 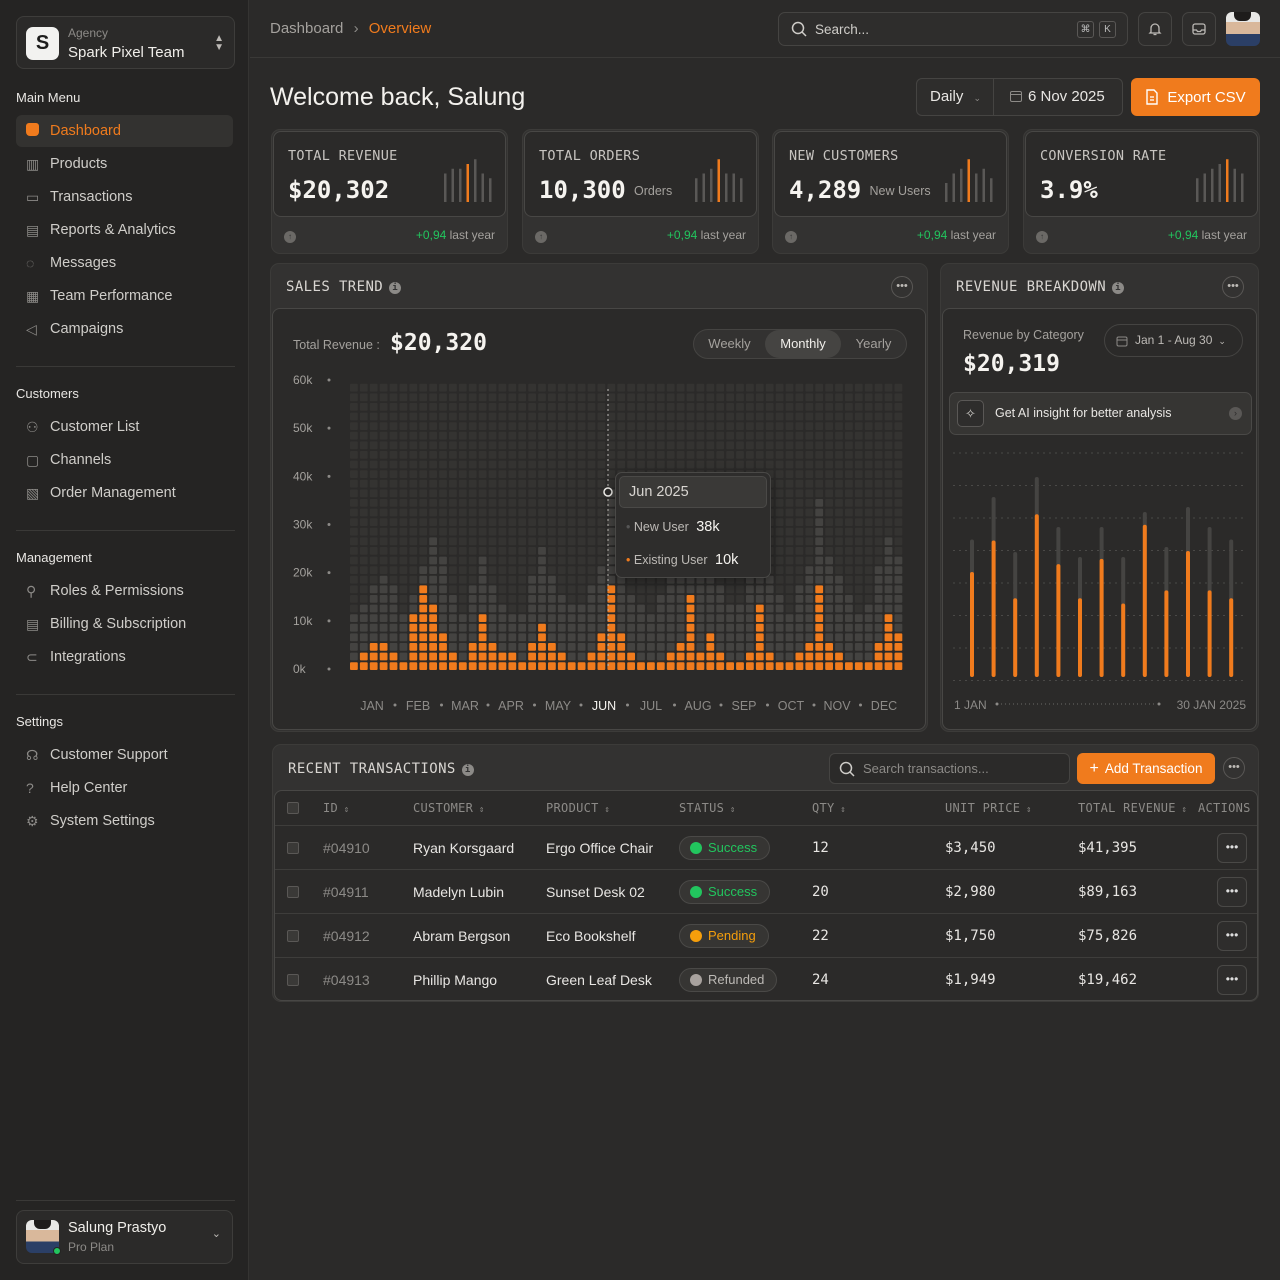 What do you see at coordinates (1195, 97) in the screenshot?
I see `export-csv-button: Export CSV` at bounding box center [1195, 97].